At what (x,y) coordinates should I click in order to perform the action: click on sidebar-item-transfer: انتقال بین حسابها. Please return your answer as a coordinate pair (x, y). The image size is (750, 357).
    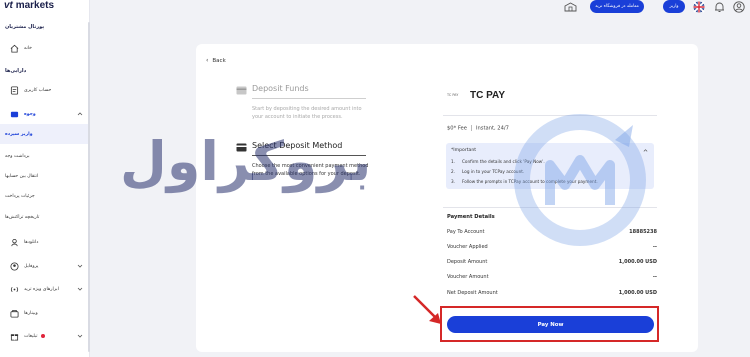
    Looking at the image, I should click on (44, 176).